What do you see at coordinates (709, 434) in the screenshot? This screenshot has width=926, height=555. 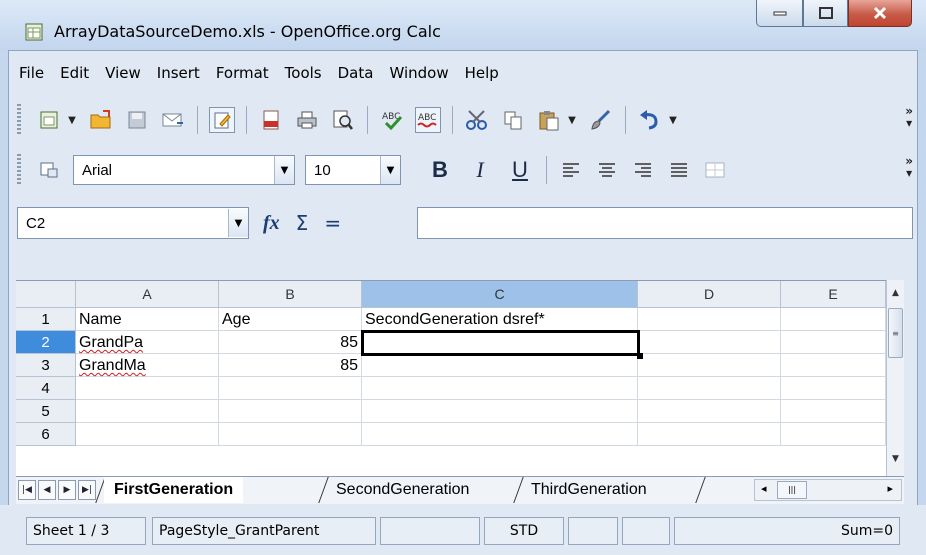 I see `cell-d6` at bounding box center [709, 434].